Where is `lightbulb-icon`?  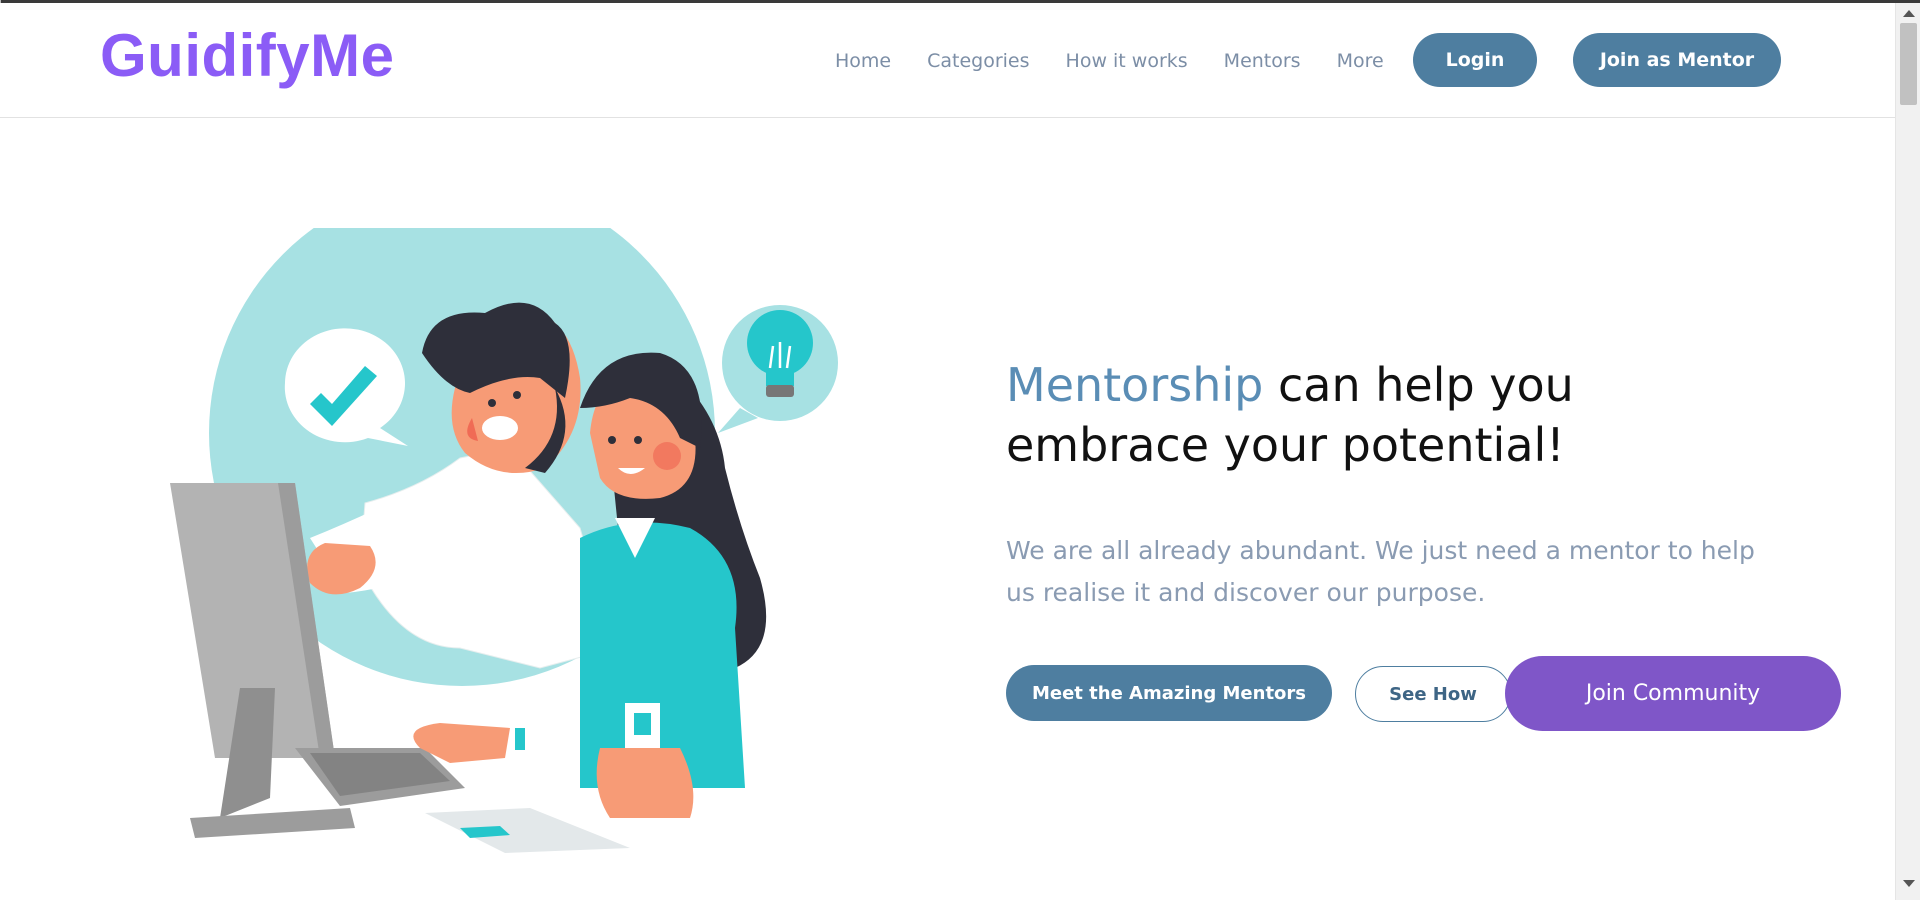 lightbulb-icon is located at coordinates (778, 369).